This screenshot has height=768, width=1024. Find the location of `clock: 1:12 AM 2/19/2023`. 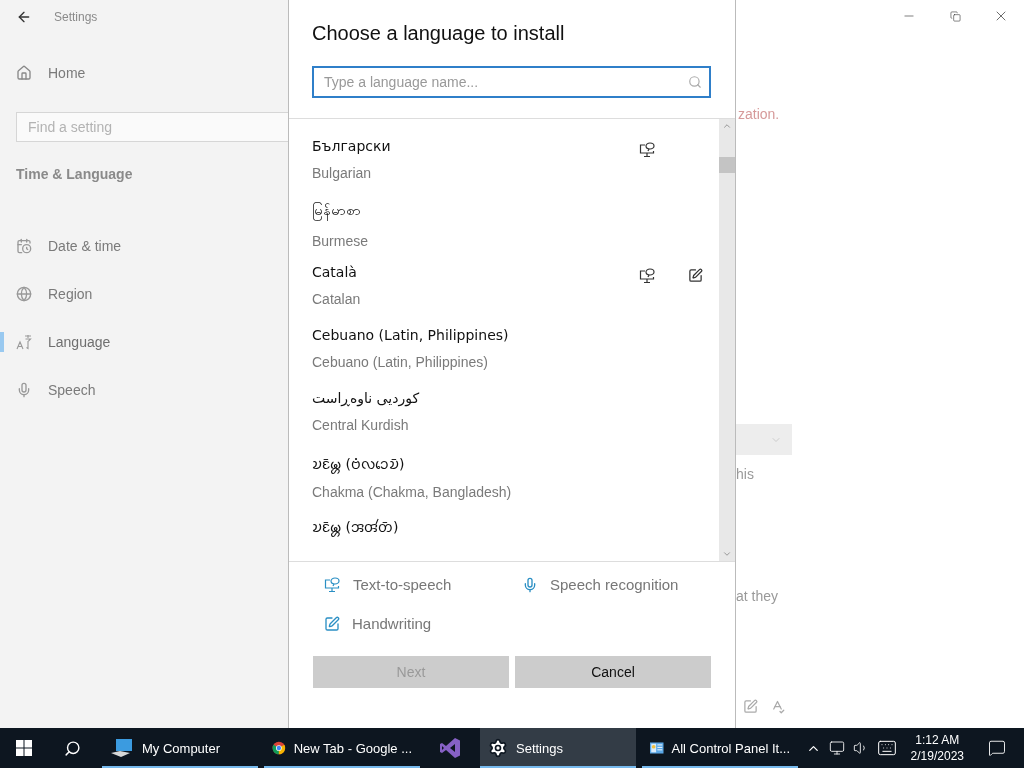

clock: 1:12 AM 2/19/2023 is located at coordinates (937, 748).